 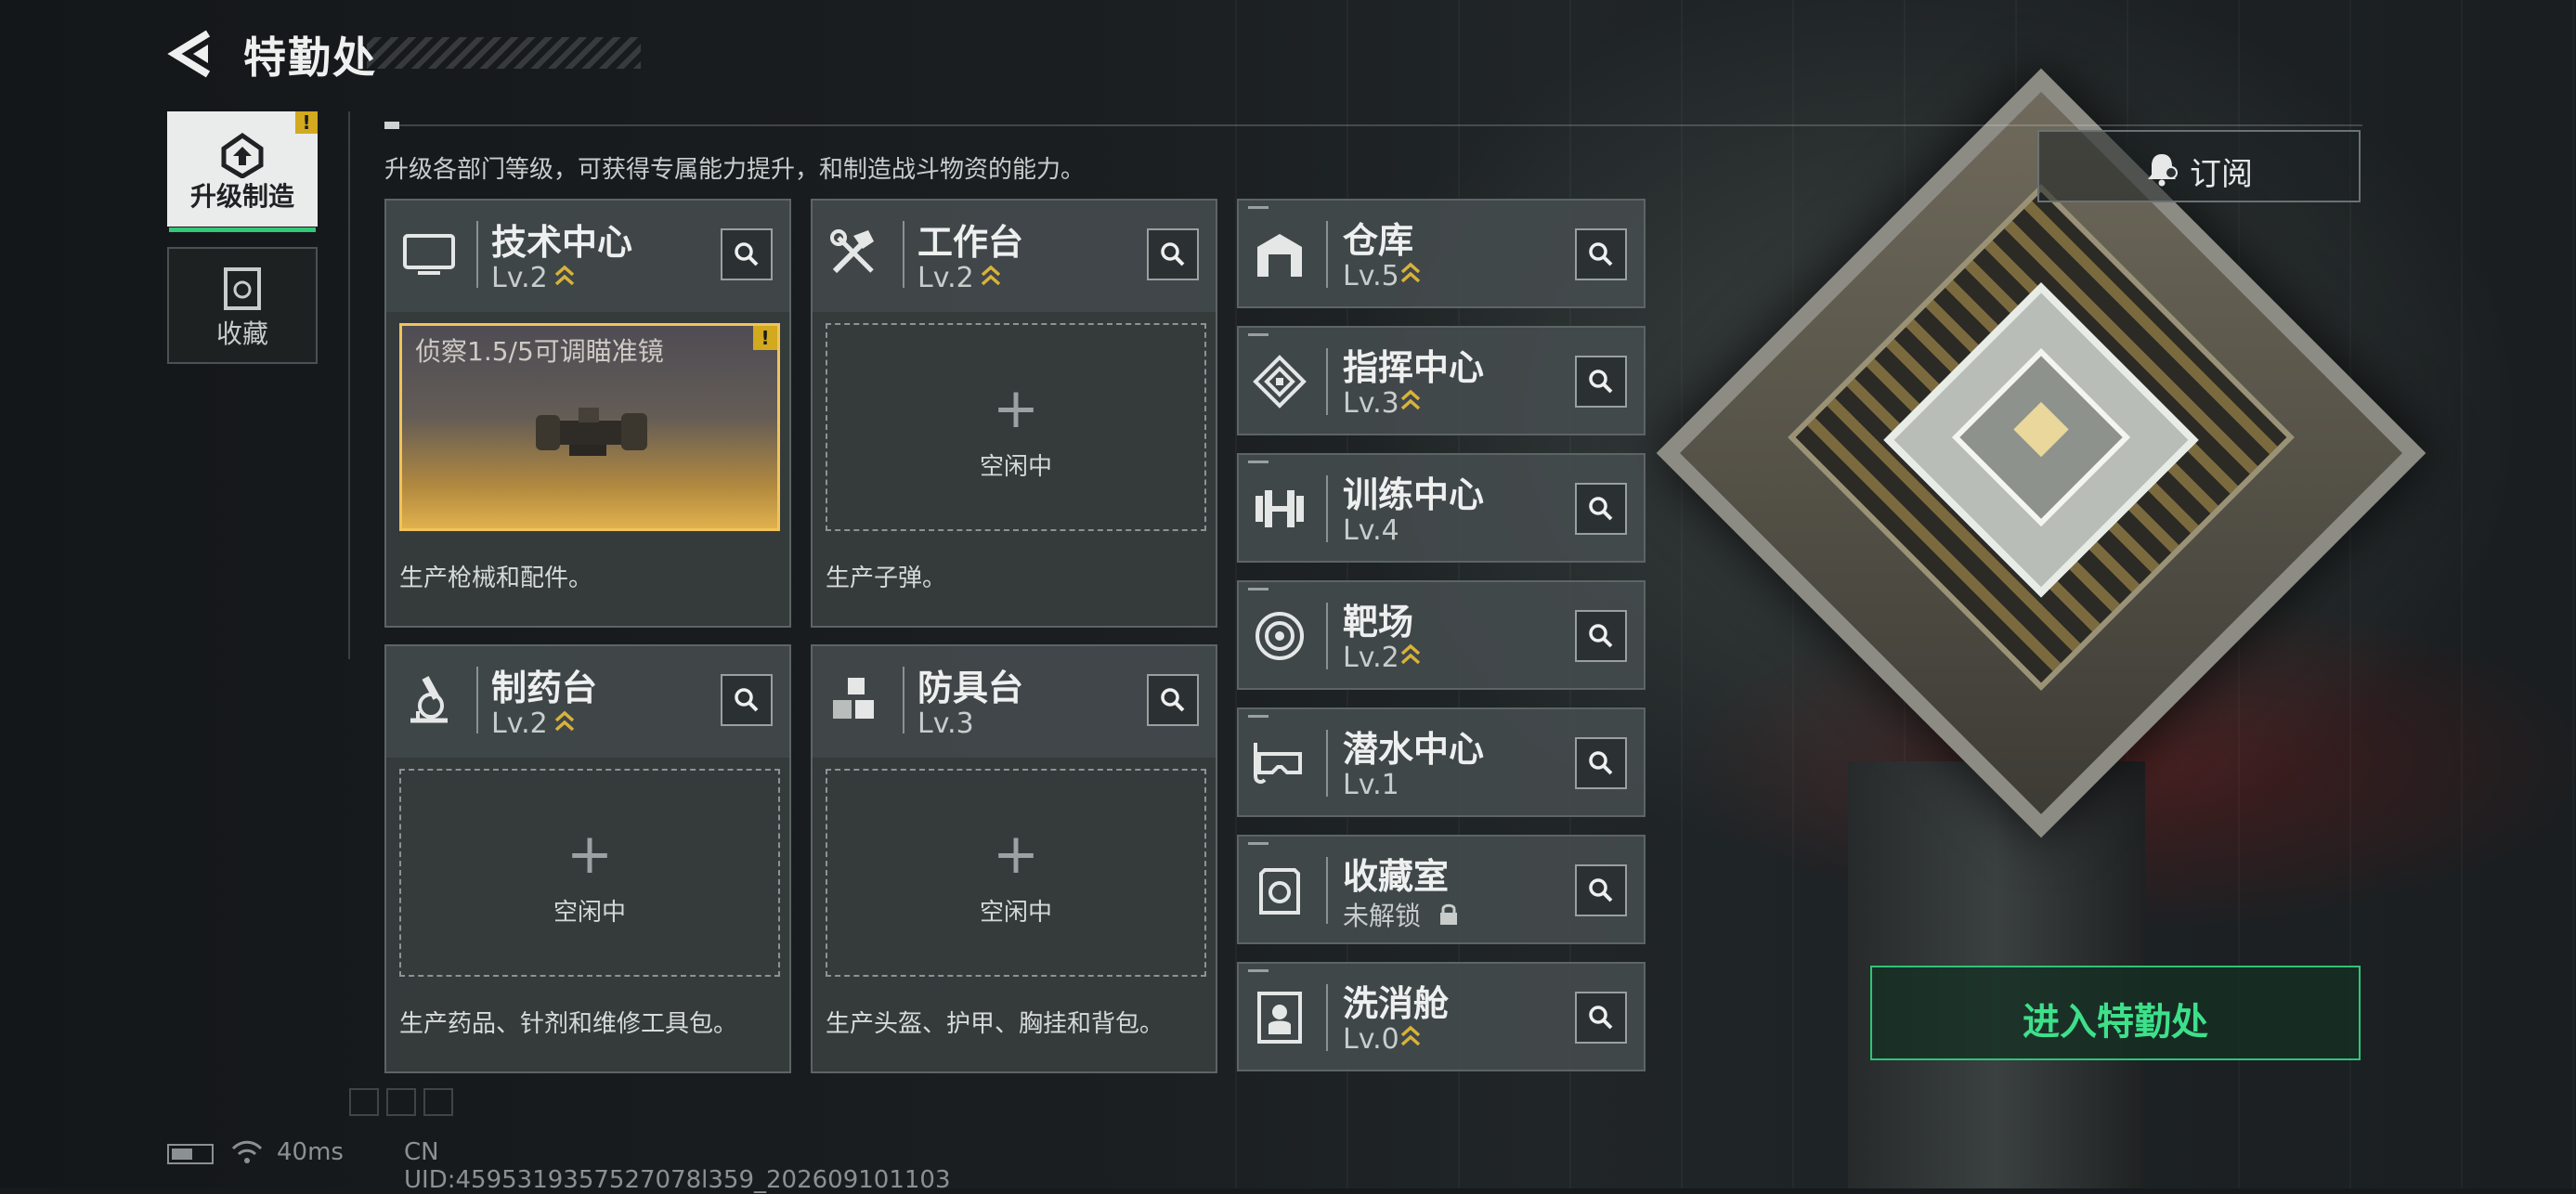 I want to click on dumbbell-icon, so click(x=1279, y=509).